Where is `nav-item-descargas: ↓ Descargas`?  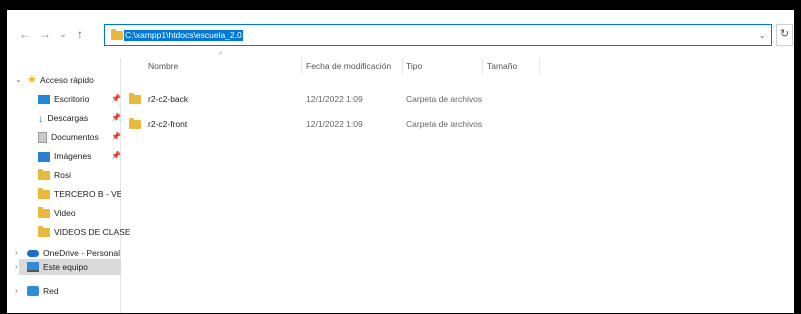 nav-item-descargas: ↓ Descargas is located at coordinates (63, 118).